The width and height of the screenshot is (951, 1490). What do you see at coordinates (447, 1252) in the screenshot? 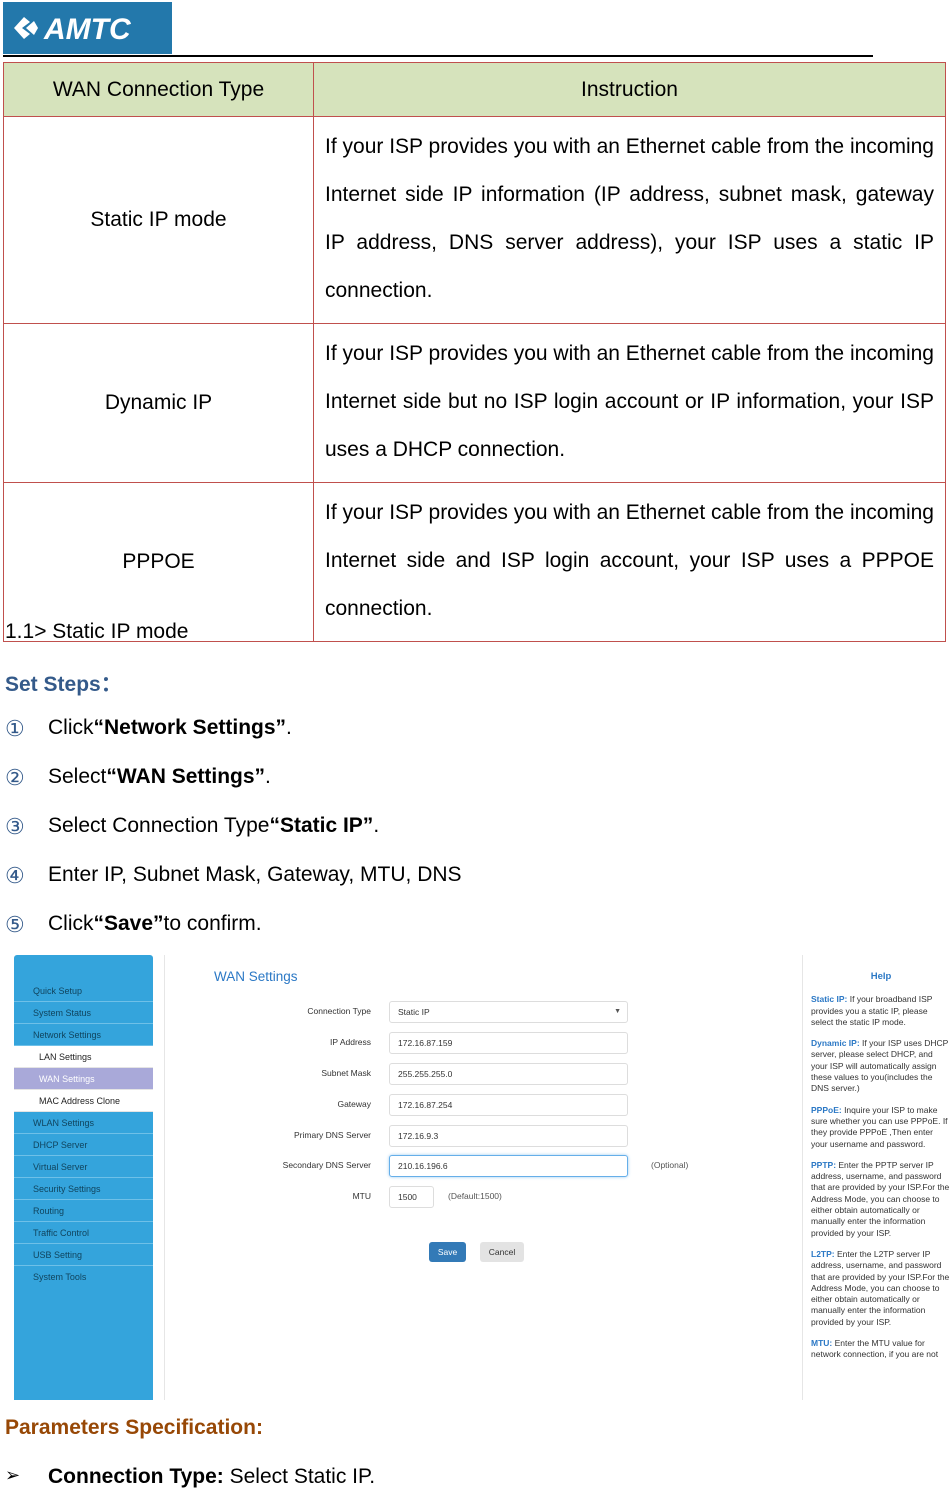
I see `save-button: Save` at bounding box center [447, 1252].